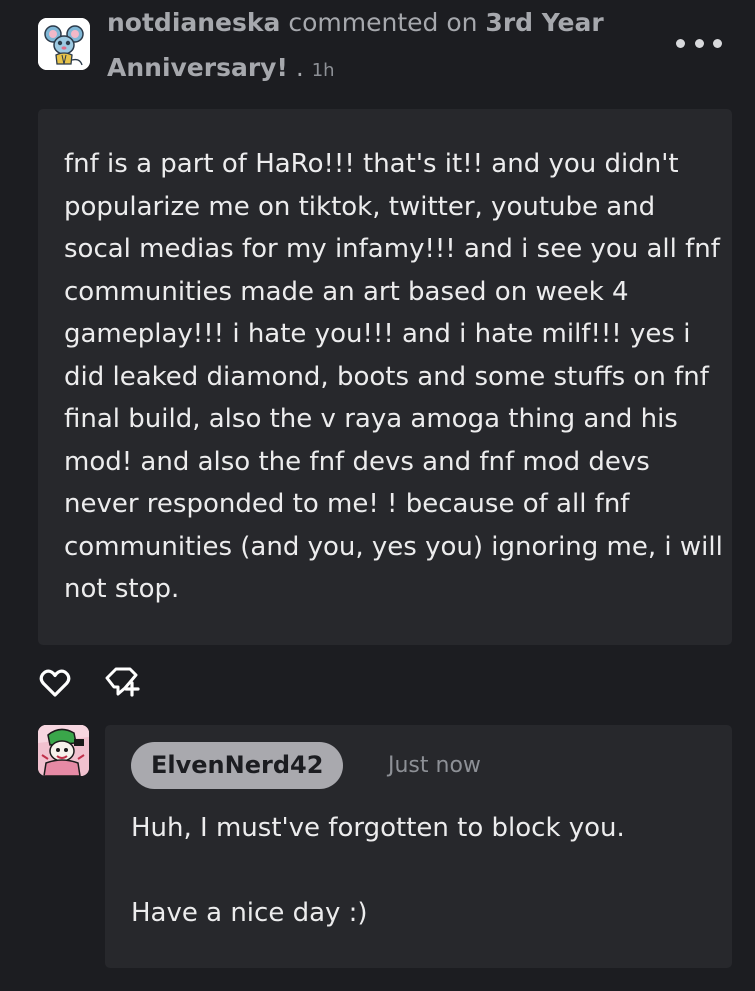  I want to click on reply-timestamp: Just now, so click(434, 765).